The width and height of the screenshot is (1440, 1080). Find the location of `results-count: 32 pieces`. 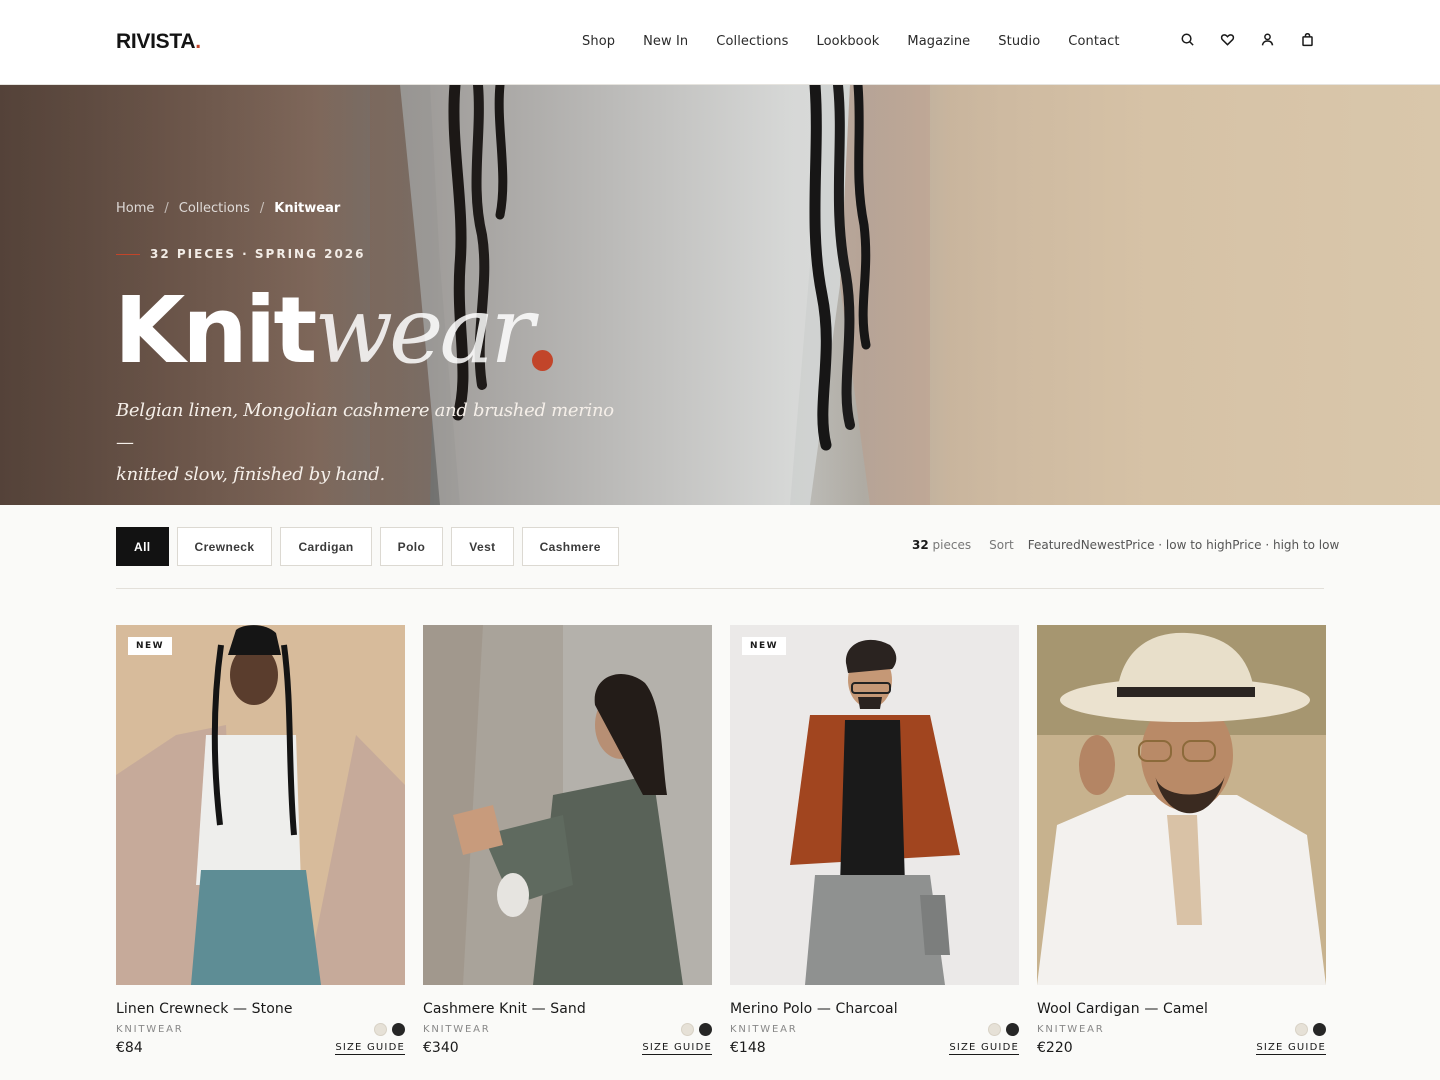

results-count: 32 pieces is located at coordinates (941, 545).